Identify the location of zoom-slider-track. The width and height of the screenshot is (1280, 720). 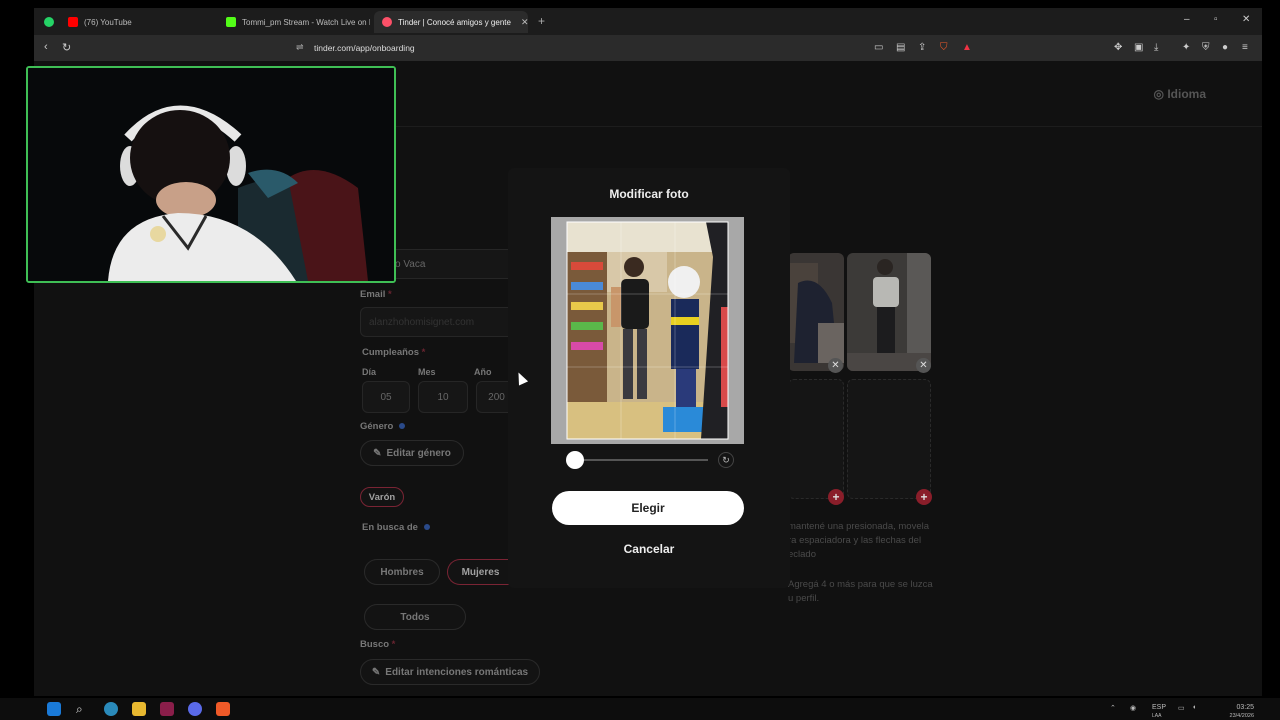
(642, 460).